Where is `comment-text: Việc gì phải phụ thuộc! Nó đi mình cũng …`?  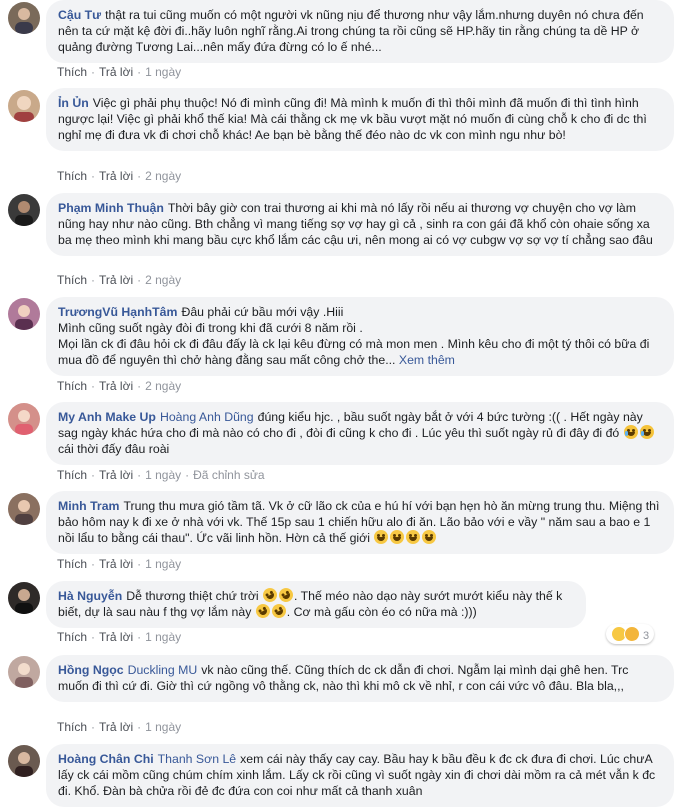
comment-text: Việc gì phải phụ thuộc! Nó đi mình cũng … is located at coordinates (352, 119).